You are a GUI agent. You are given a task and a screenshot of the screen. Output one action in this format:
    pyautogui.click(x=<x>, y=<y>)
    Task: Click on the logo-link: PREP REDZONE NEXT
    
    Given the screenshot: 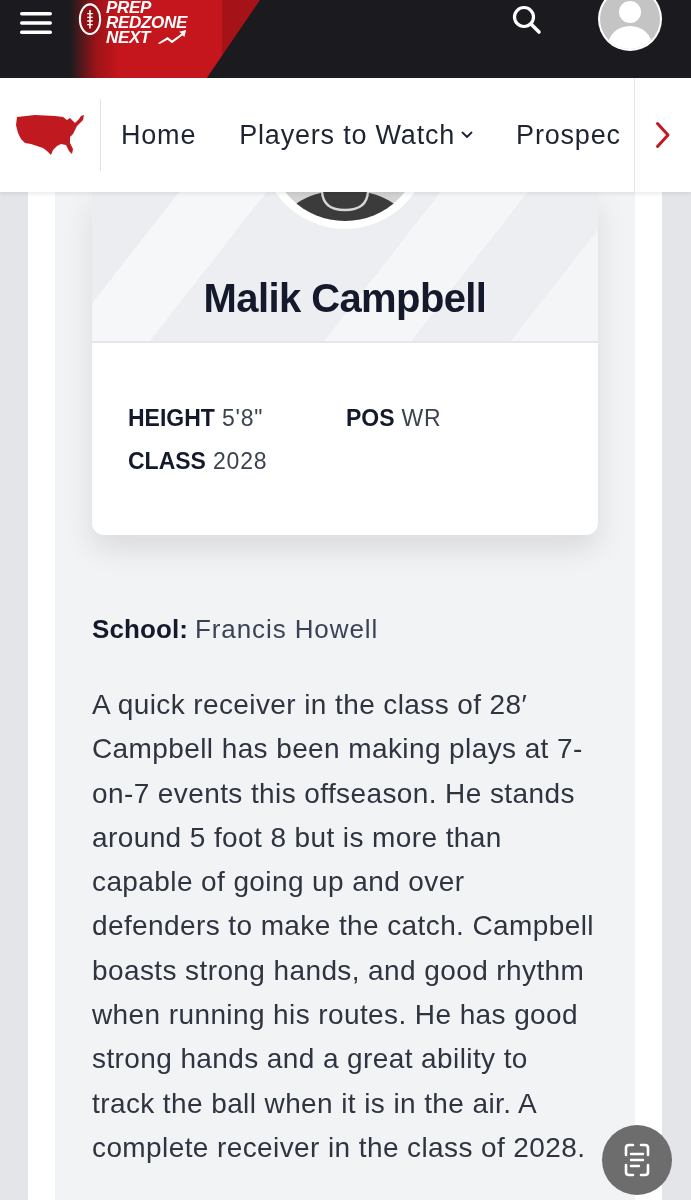 What is the action you would take?
    pyautogui.click(x=165, y=39)
    